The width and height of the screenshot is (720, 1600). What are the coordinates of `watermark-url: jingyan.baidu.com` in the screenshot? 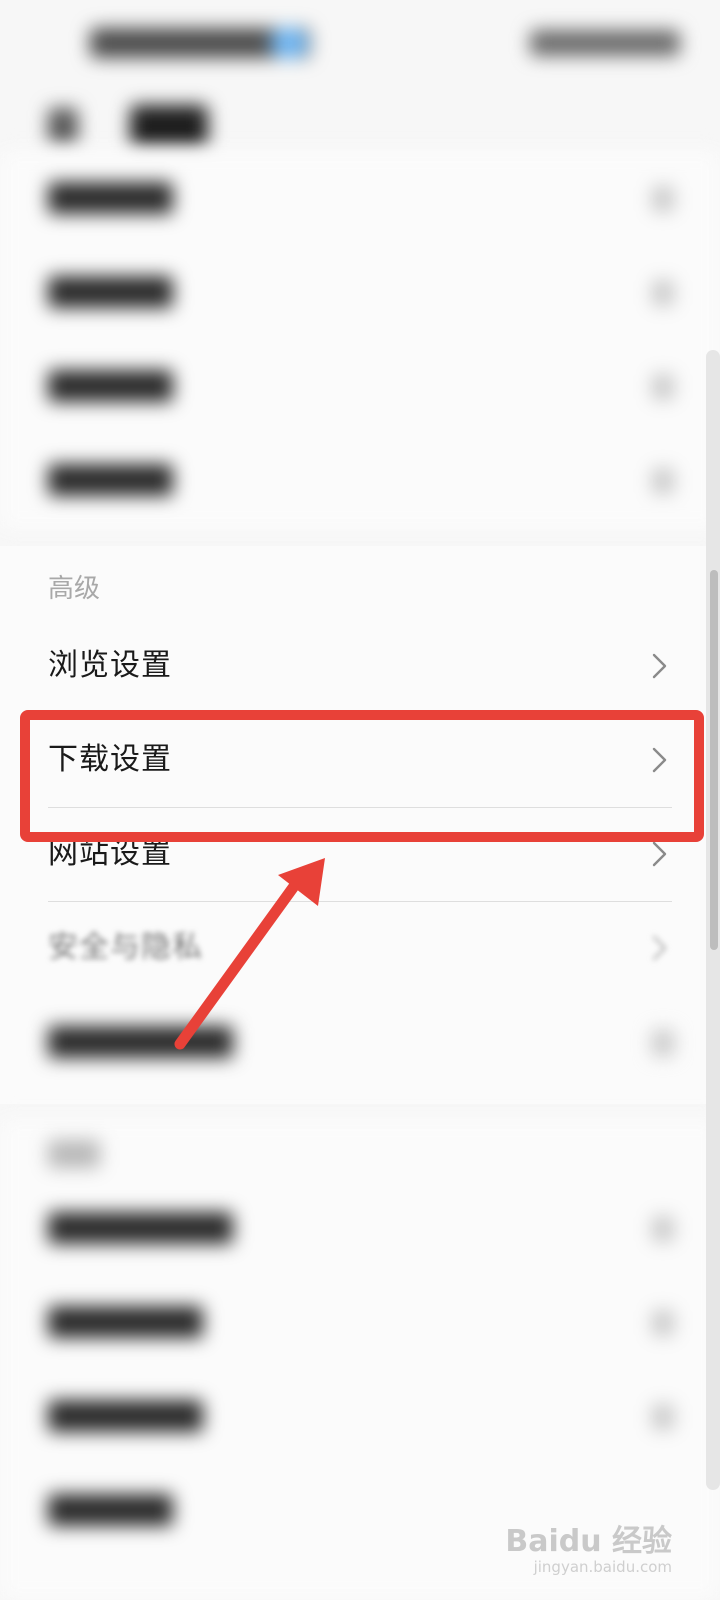 It's located at (602, 1567).